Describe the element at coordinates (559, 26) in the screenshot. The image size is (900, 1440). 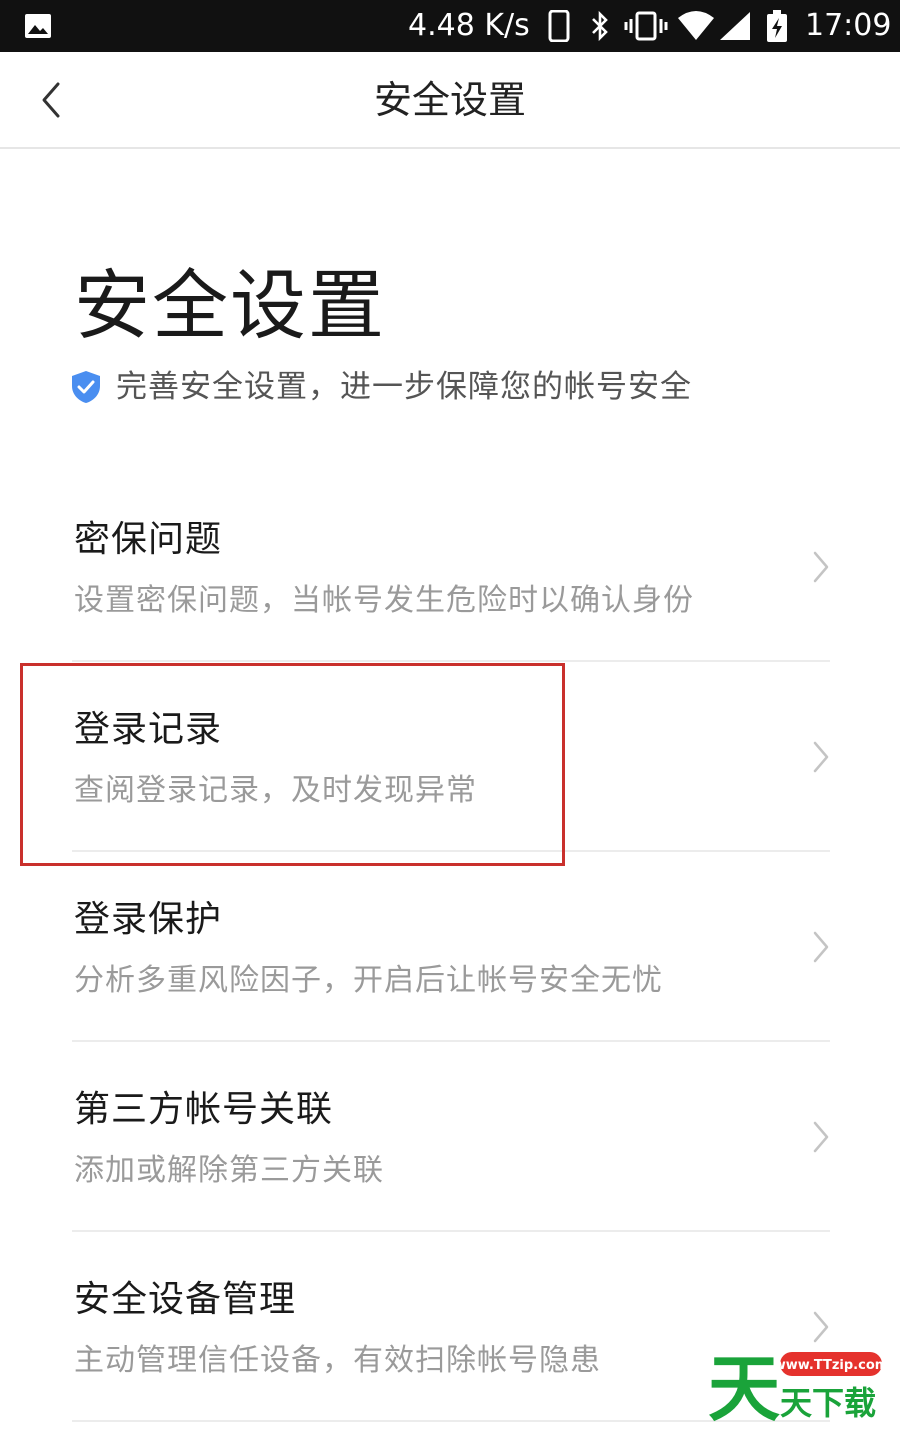
I see `phone-icon` at that location.